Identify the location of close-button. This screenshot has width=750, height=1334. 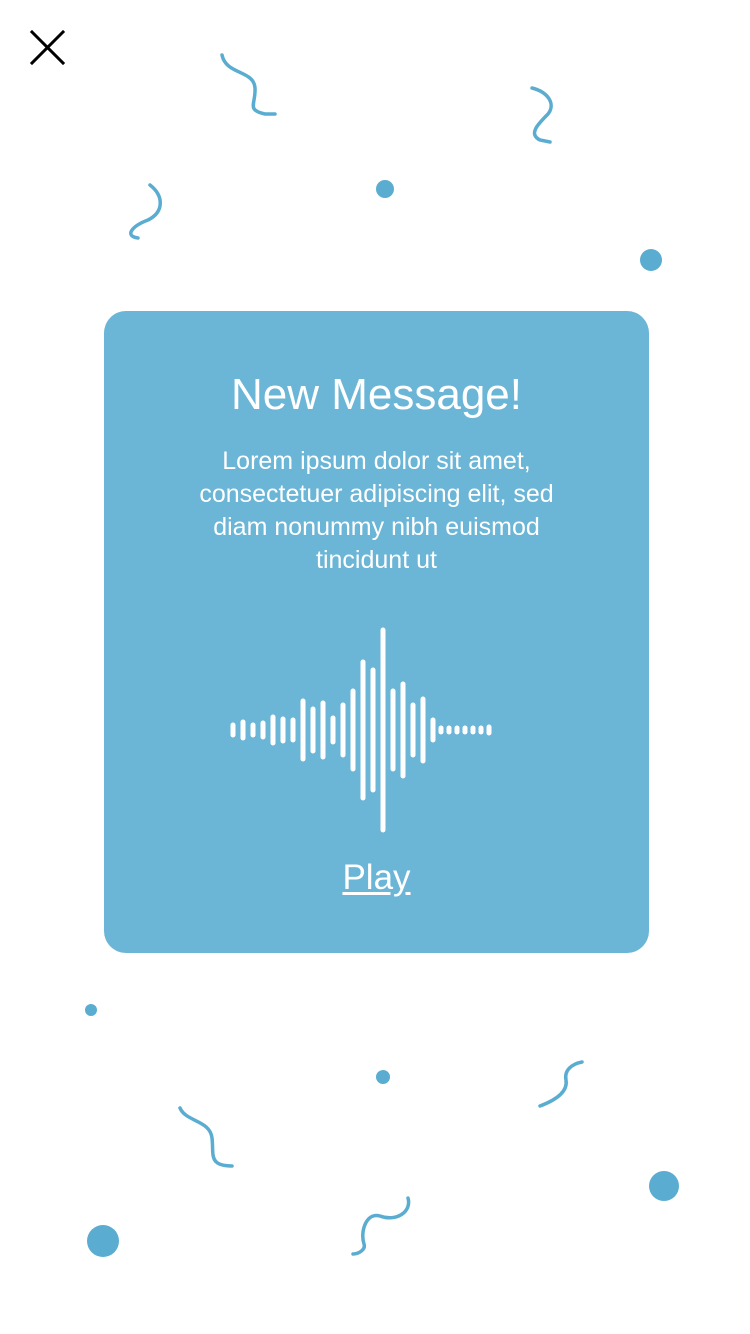
(48, 48).